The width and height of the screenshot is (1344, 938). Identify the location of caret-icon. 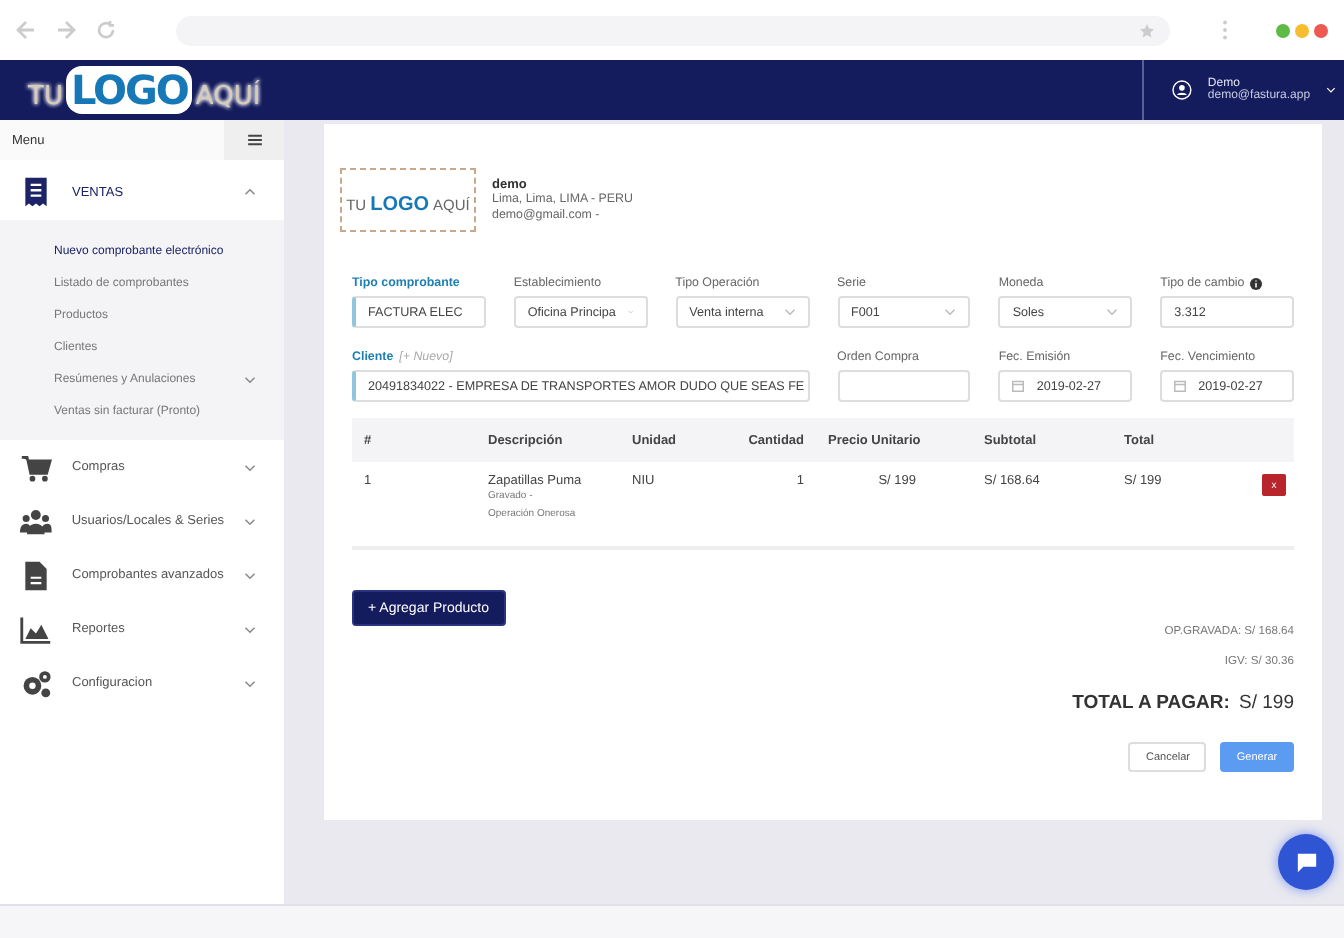
(1331, 90).